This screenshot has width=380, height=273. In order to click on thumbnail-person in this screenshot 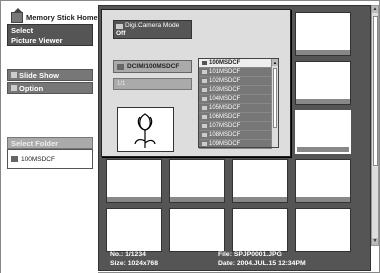, I will do `click(134, 230)`.